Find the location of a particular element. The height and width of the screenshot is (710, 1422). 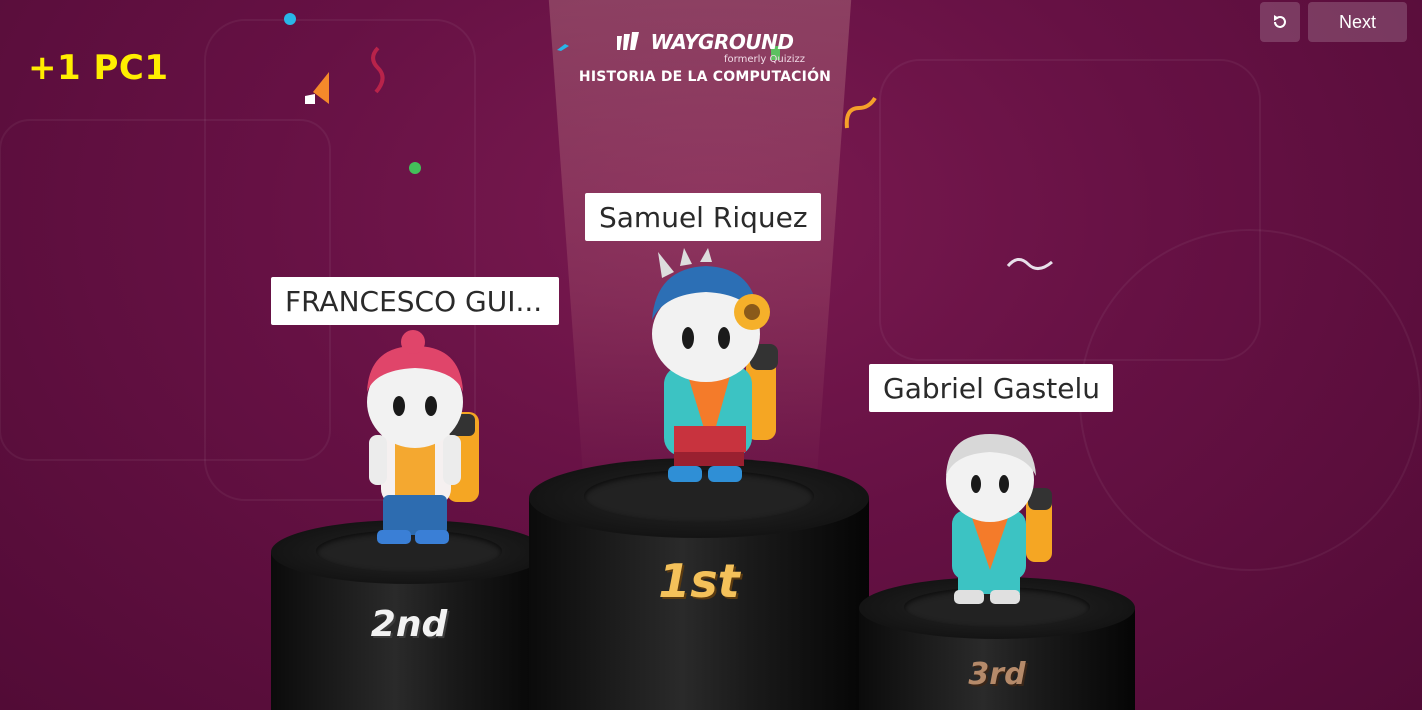

player-name-first: Samuel Riquez is located at coordinates (703, 217).